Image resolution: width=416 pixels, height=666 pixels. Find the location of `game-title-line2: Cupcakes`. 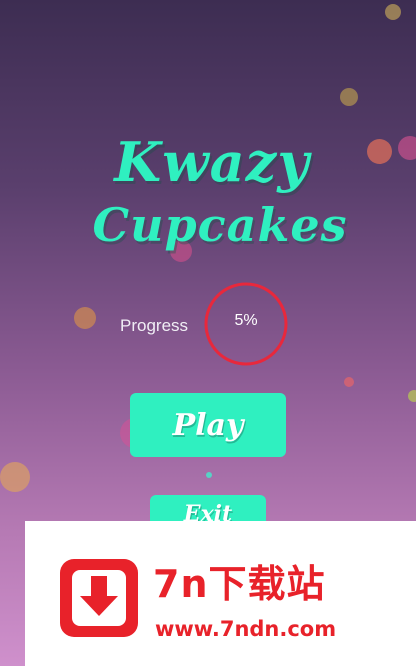

game-title-line2: Cupcakes is located at coordinates (220, 225).